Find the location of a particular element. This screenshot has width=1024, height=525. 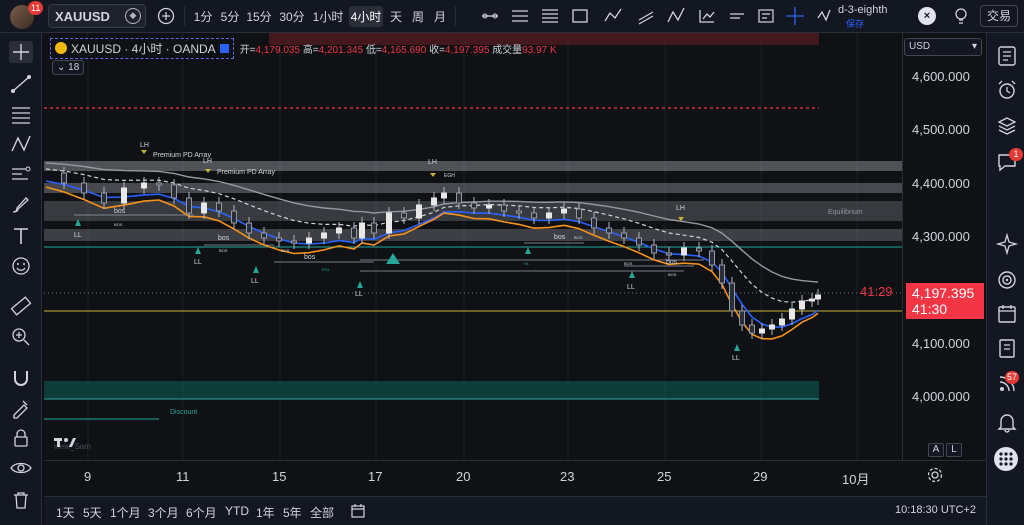

auto-scale-button: A is located at coordinates (936, 450).